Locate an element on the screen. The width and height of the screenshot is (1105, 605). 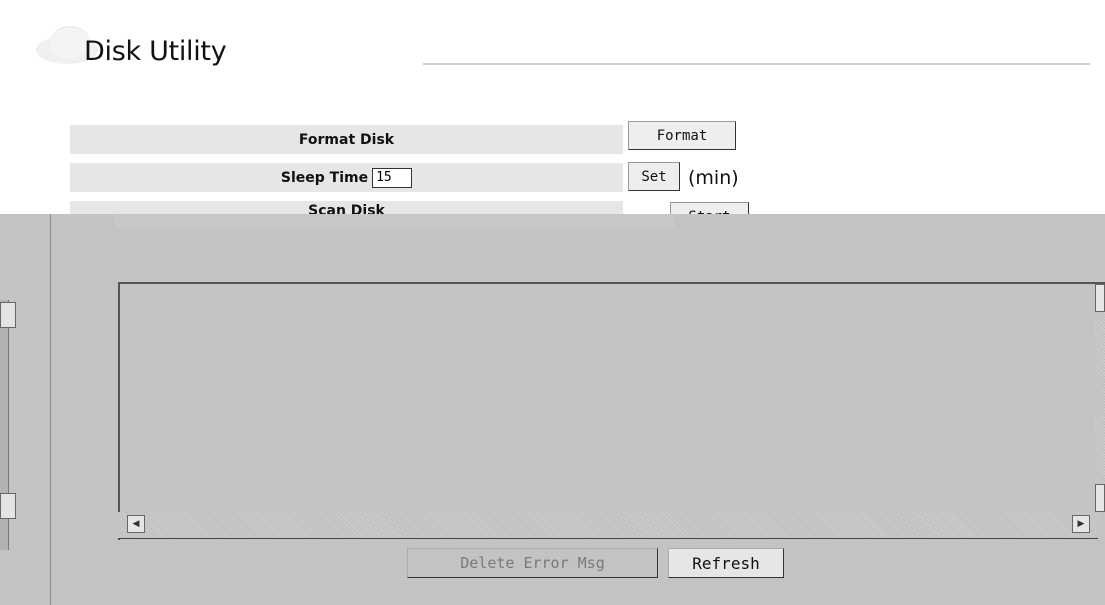
sleep-time-input is located at coordinates (392, 177).